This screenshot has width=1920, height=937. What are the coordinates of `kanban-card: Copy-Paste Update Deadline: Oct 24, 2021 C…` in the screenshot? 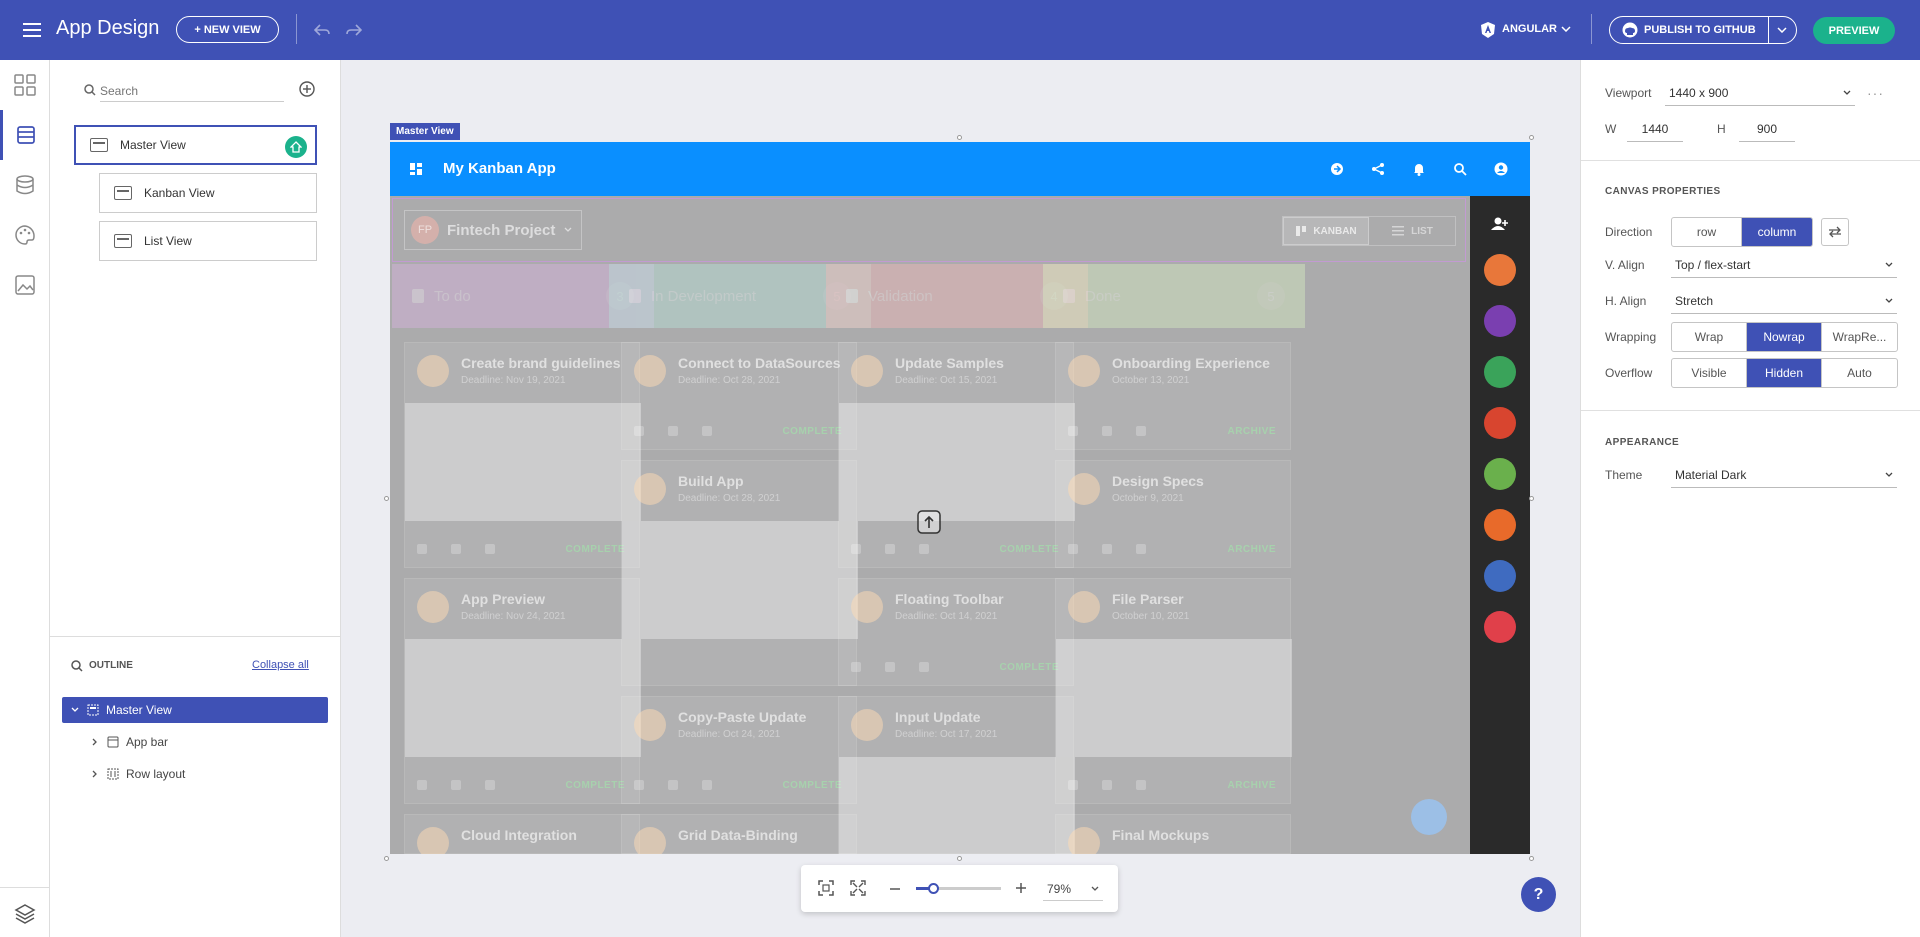 It's located at (739, 750).